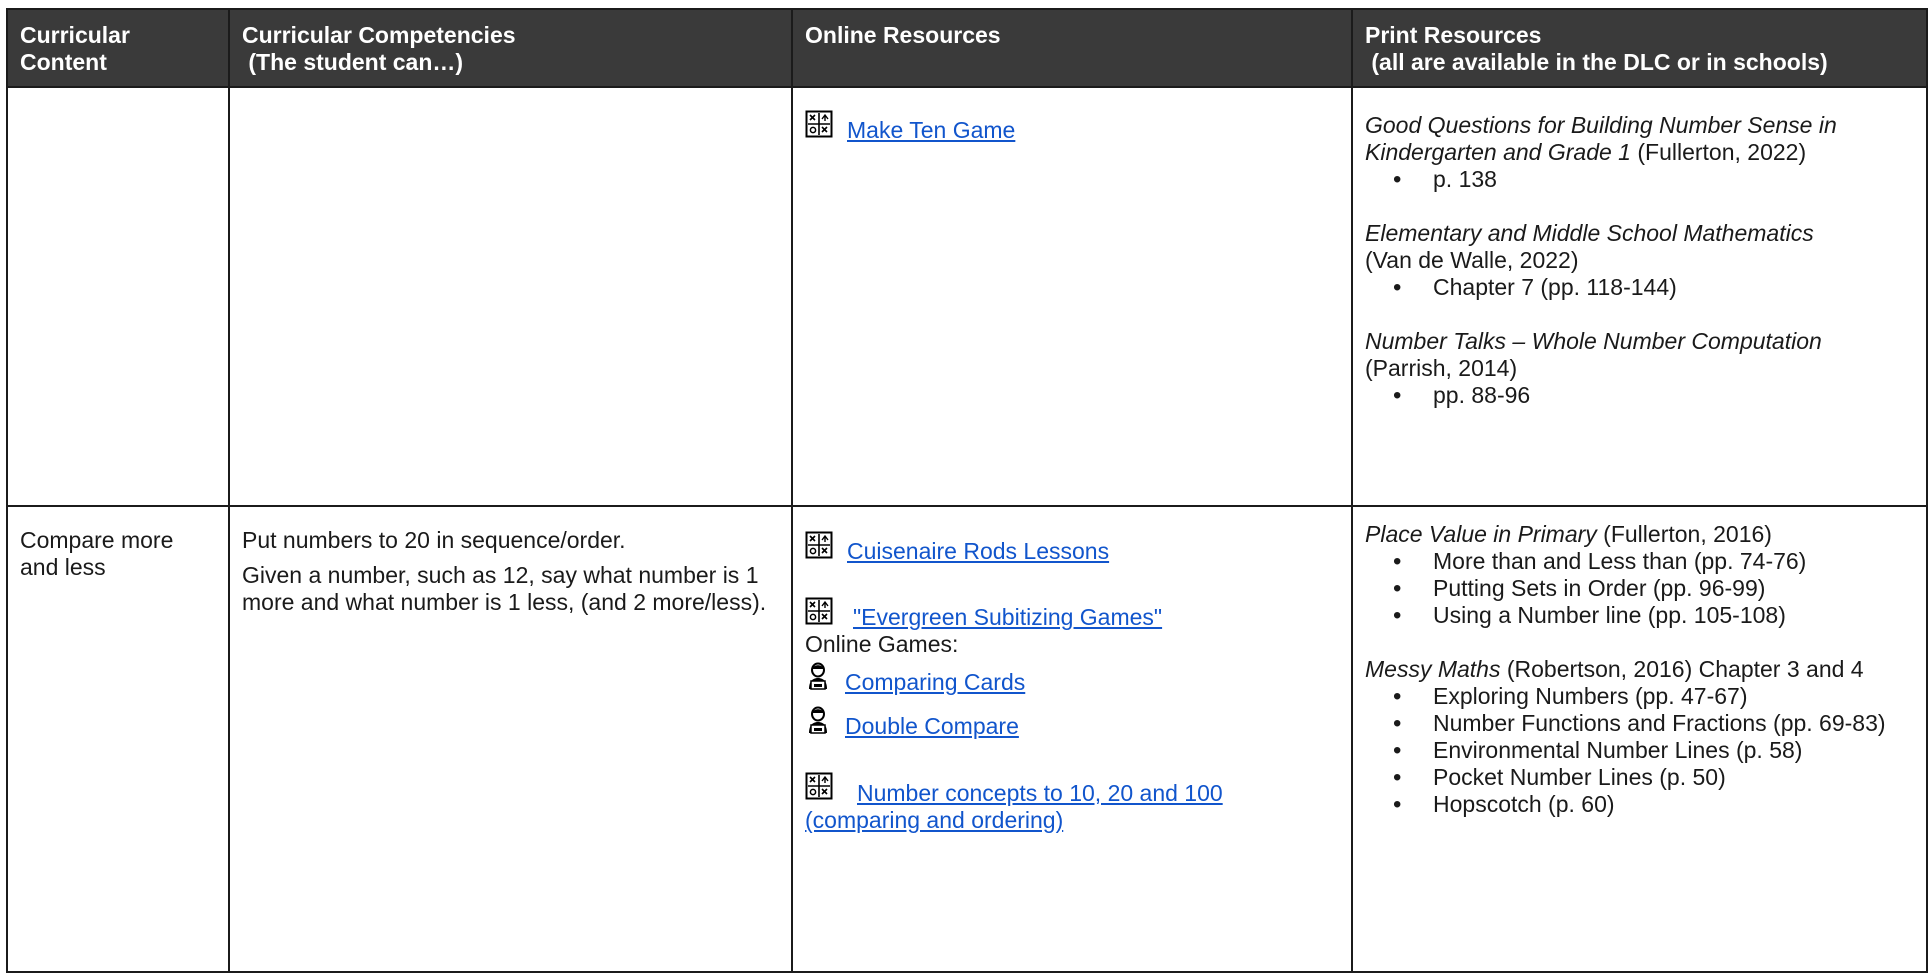 The image size is (1931, 973). What do you see at coordinates (1653, 615) in the screenshot?
I see `list-item: Using a Number line (pp. 105-108)` at bounding box center [1653, 615].